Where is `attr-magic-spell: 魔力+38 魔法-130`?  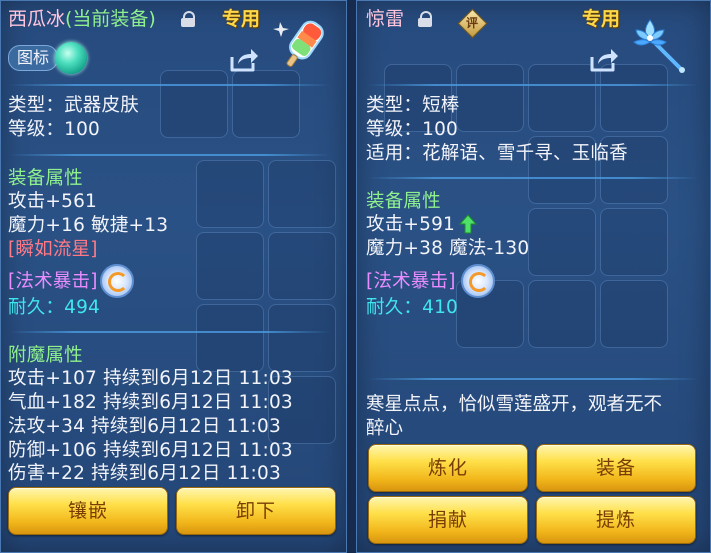
attr-magic-spell: 魔力+38 魔法-130 is located at coordinates (448, 248).